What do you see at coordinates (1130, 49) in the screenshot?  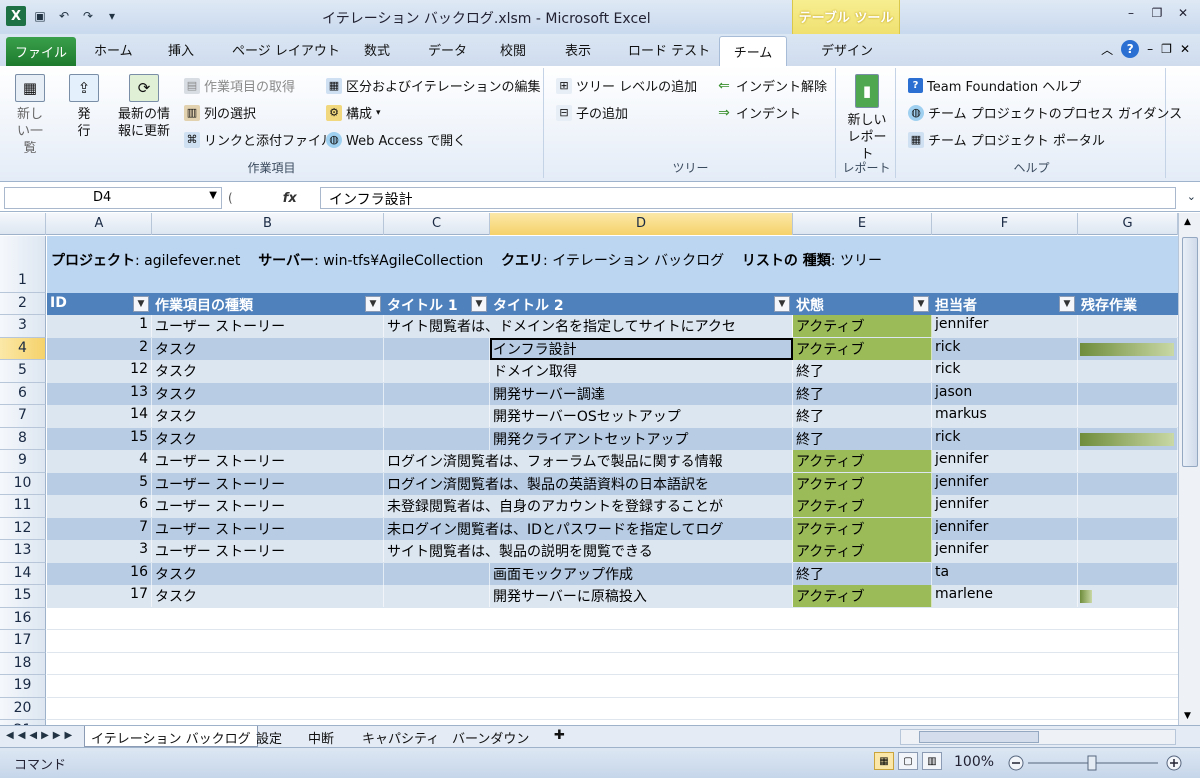 I see `help-icon: ?` at bounding box center [1130, 49].